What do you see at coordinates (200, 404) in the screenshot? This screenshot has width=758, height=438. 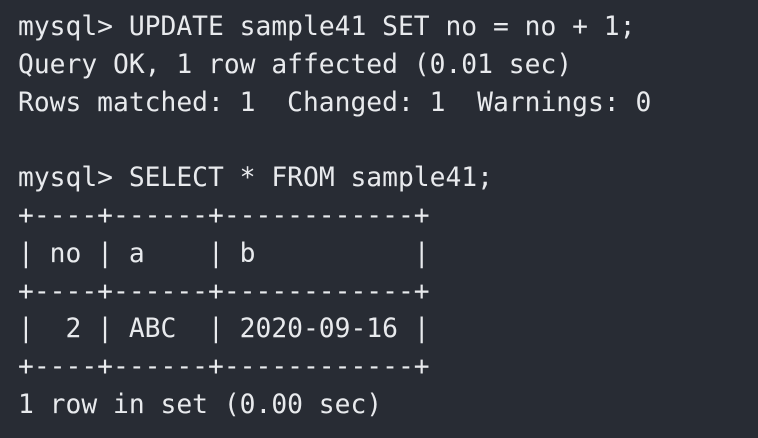 I see `output-line: 1 row in set (0.00 sec)` at bounding box center [200, 404].